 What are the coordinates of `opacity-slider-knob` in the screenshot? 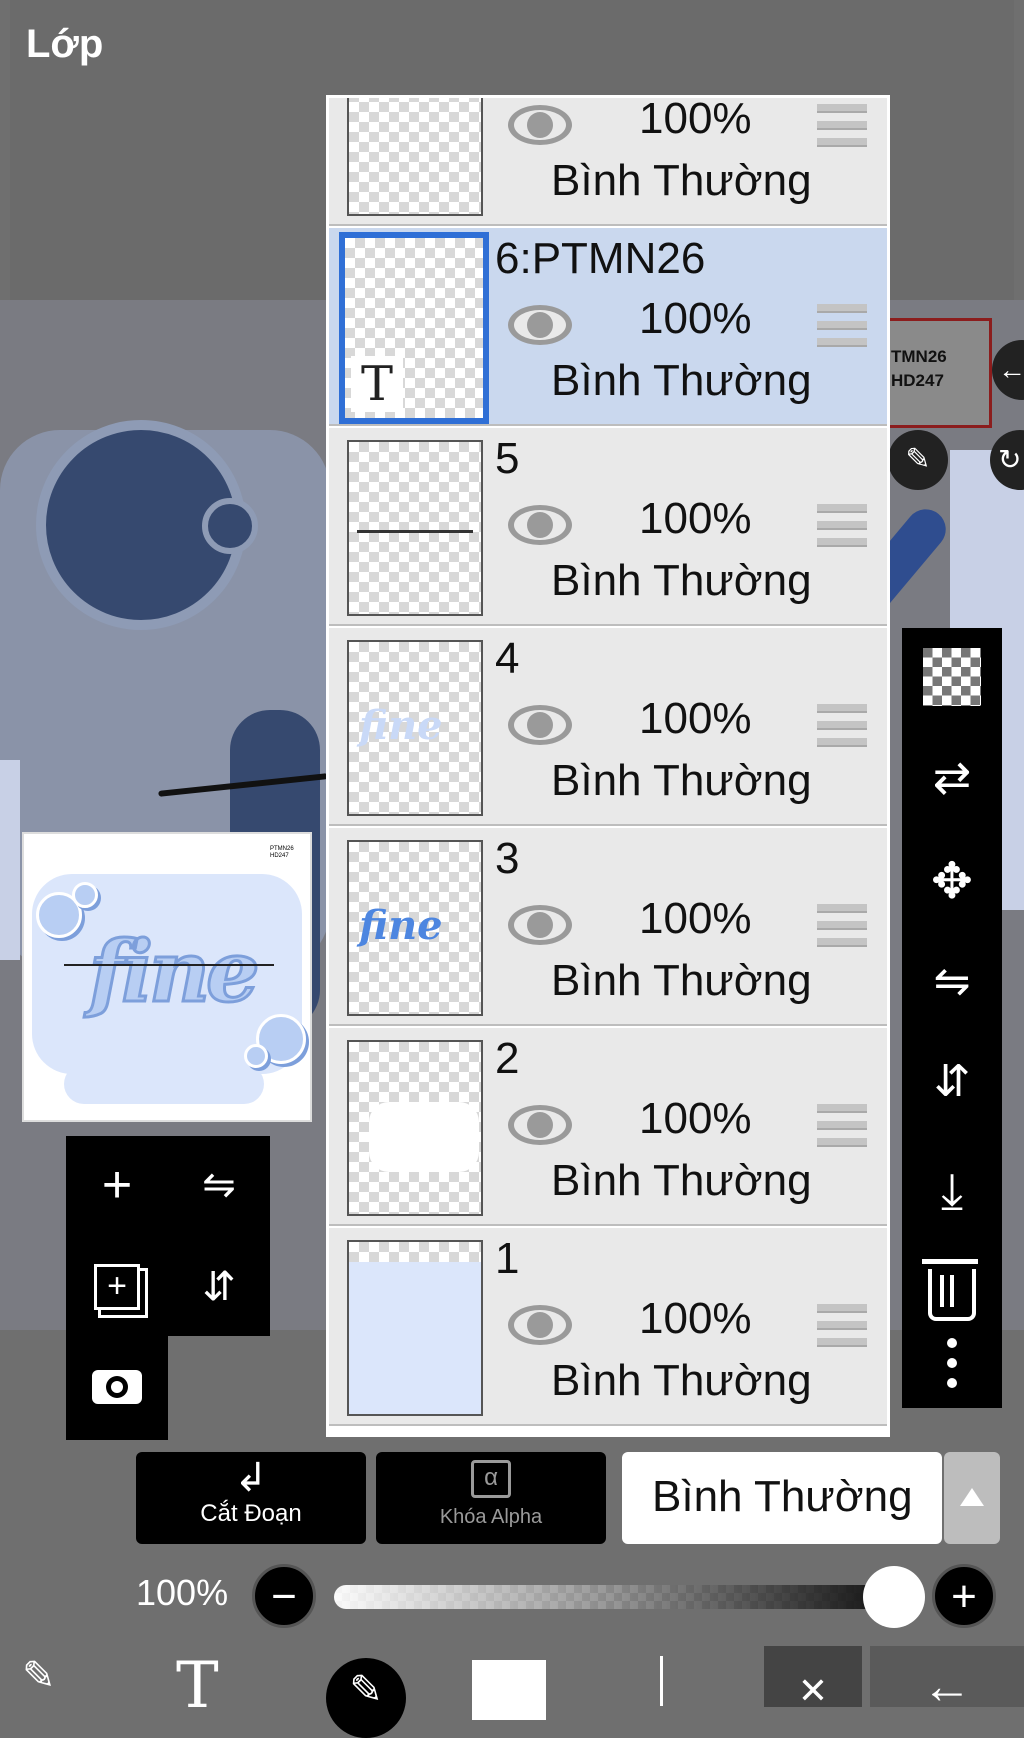 It's located at (894, 1597).